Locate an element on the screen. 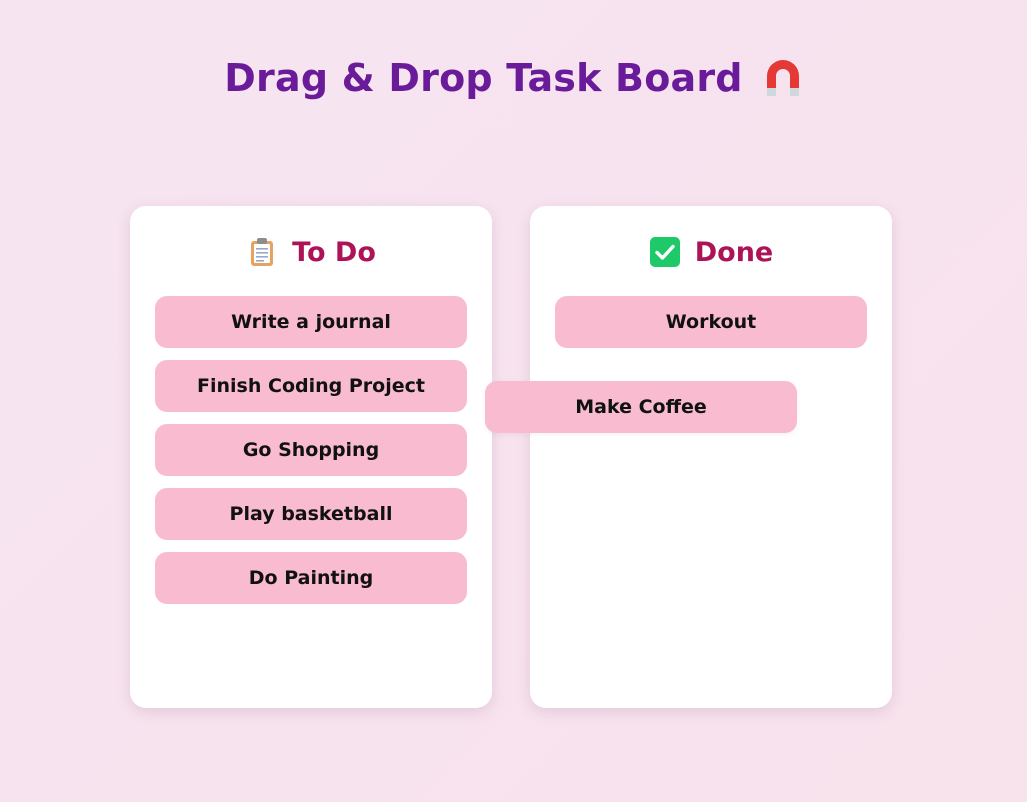 The image size is (1027, 802). column-todo-title: To Do is located at coordinates (334, 252).